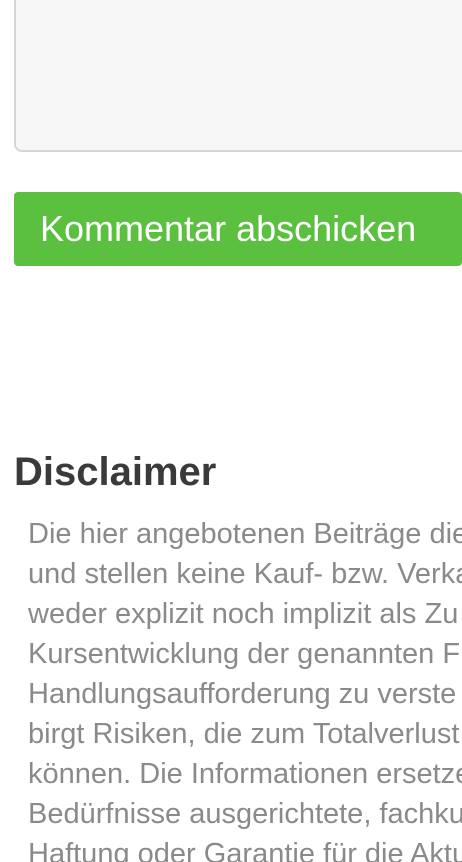 The image size is (462, 862). I want to click on disclaimer-line: können. Die Informationen ersetze, so click(245, 774).